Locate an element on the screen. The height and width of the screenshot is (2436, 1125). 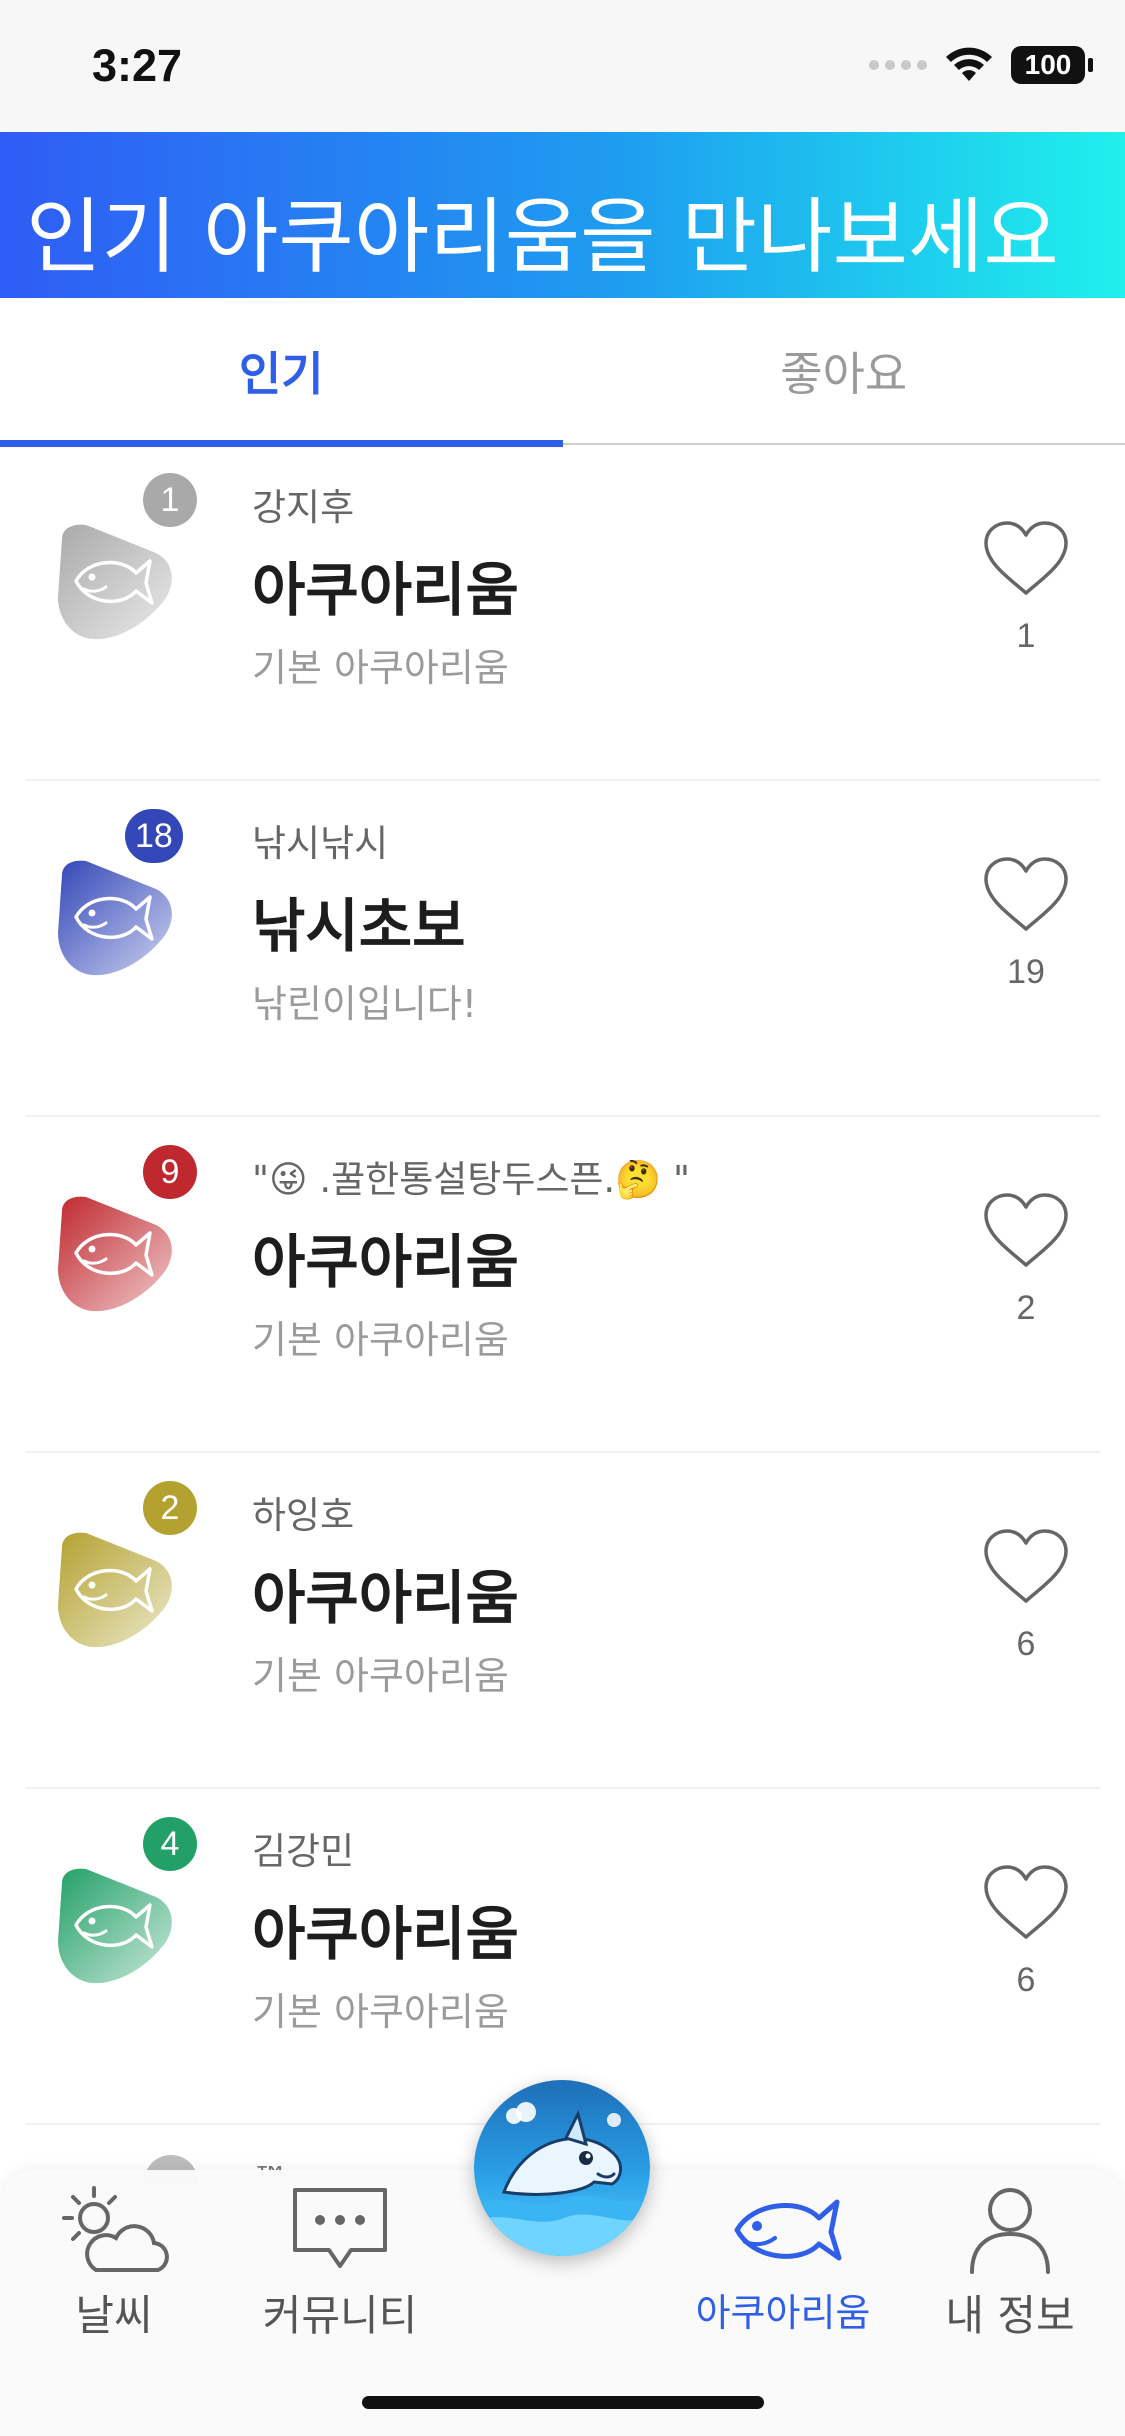
tab-aquarium-label: 아쿠아리움 is located at coordinates (783, 2313).